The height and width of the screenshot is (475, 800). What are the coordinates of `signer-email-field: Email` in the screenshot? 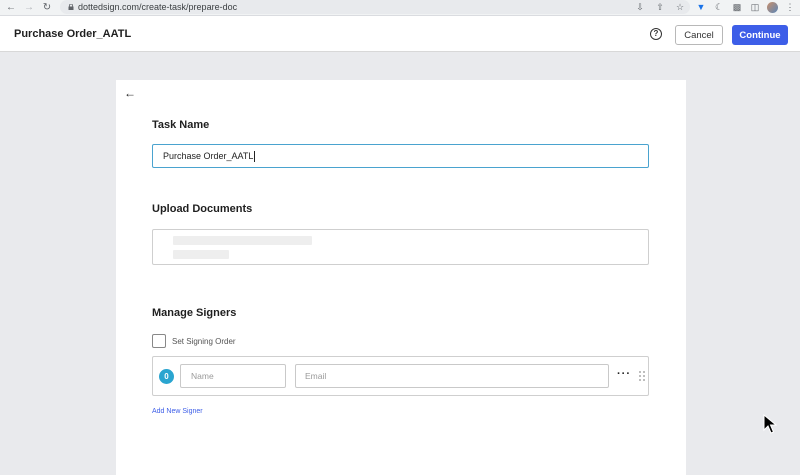 It's located at (452, 376).